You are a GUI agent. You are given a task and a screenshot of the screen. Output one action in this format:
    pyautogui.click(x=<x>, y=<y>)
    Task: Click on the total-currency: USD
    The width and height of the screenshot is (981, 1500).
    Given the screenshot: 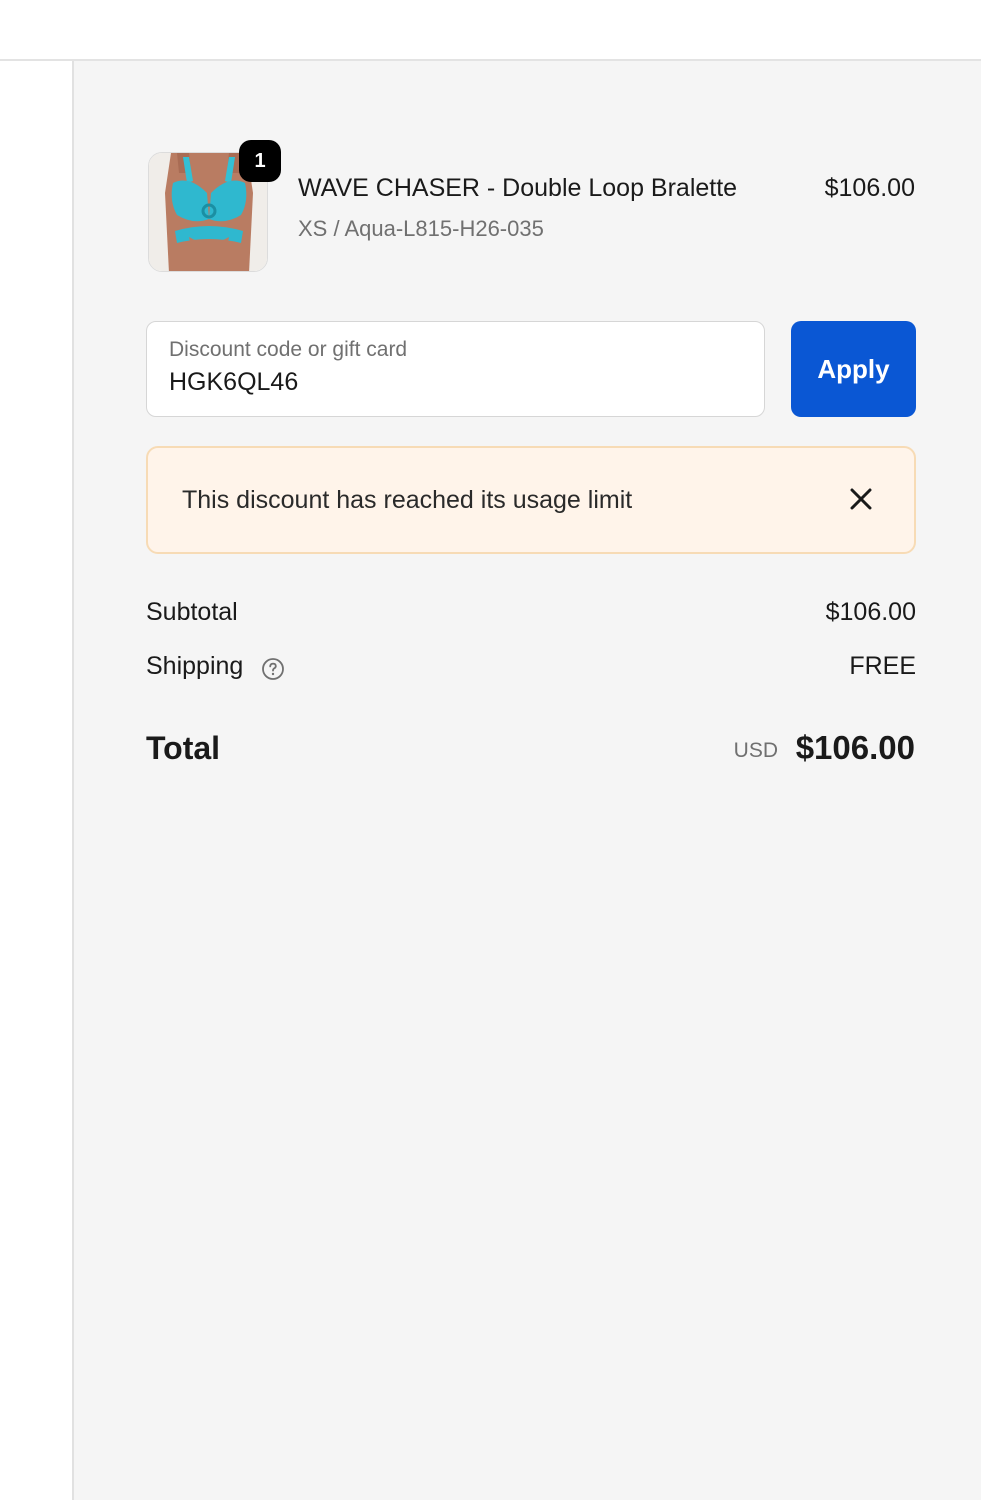 What is the action you would take?
    pyautogui.click(x=755, y=750)
    